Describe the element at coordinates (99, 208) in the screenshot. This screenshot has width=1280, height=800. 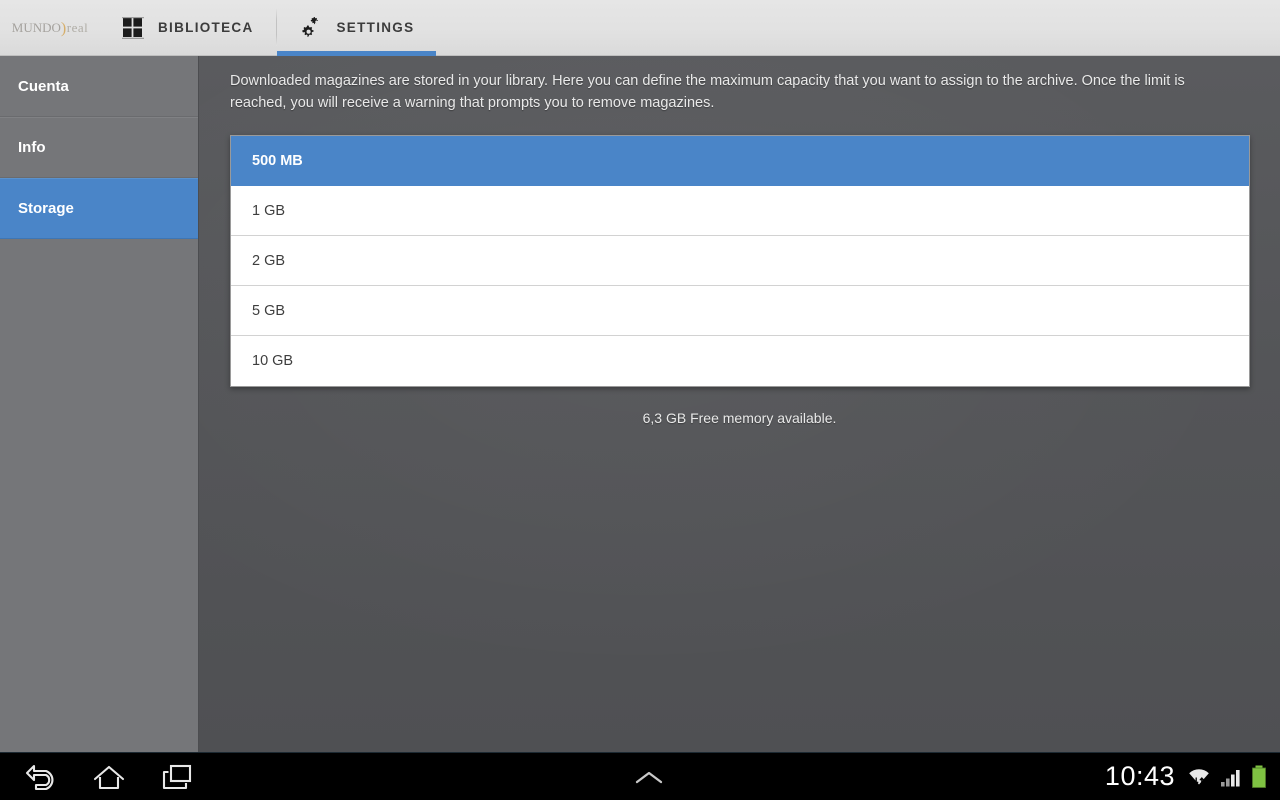
I see `sidebar-item-storage: Storage` at that location.